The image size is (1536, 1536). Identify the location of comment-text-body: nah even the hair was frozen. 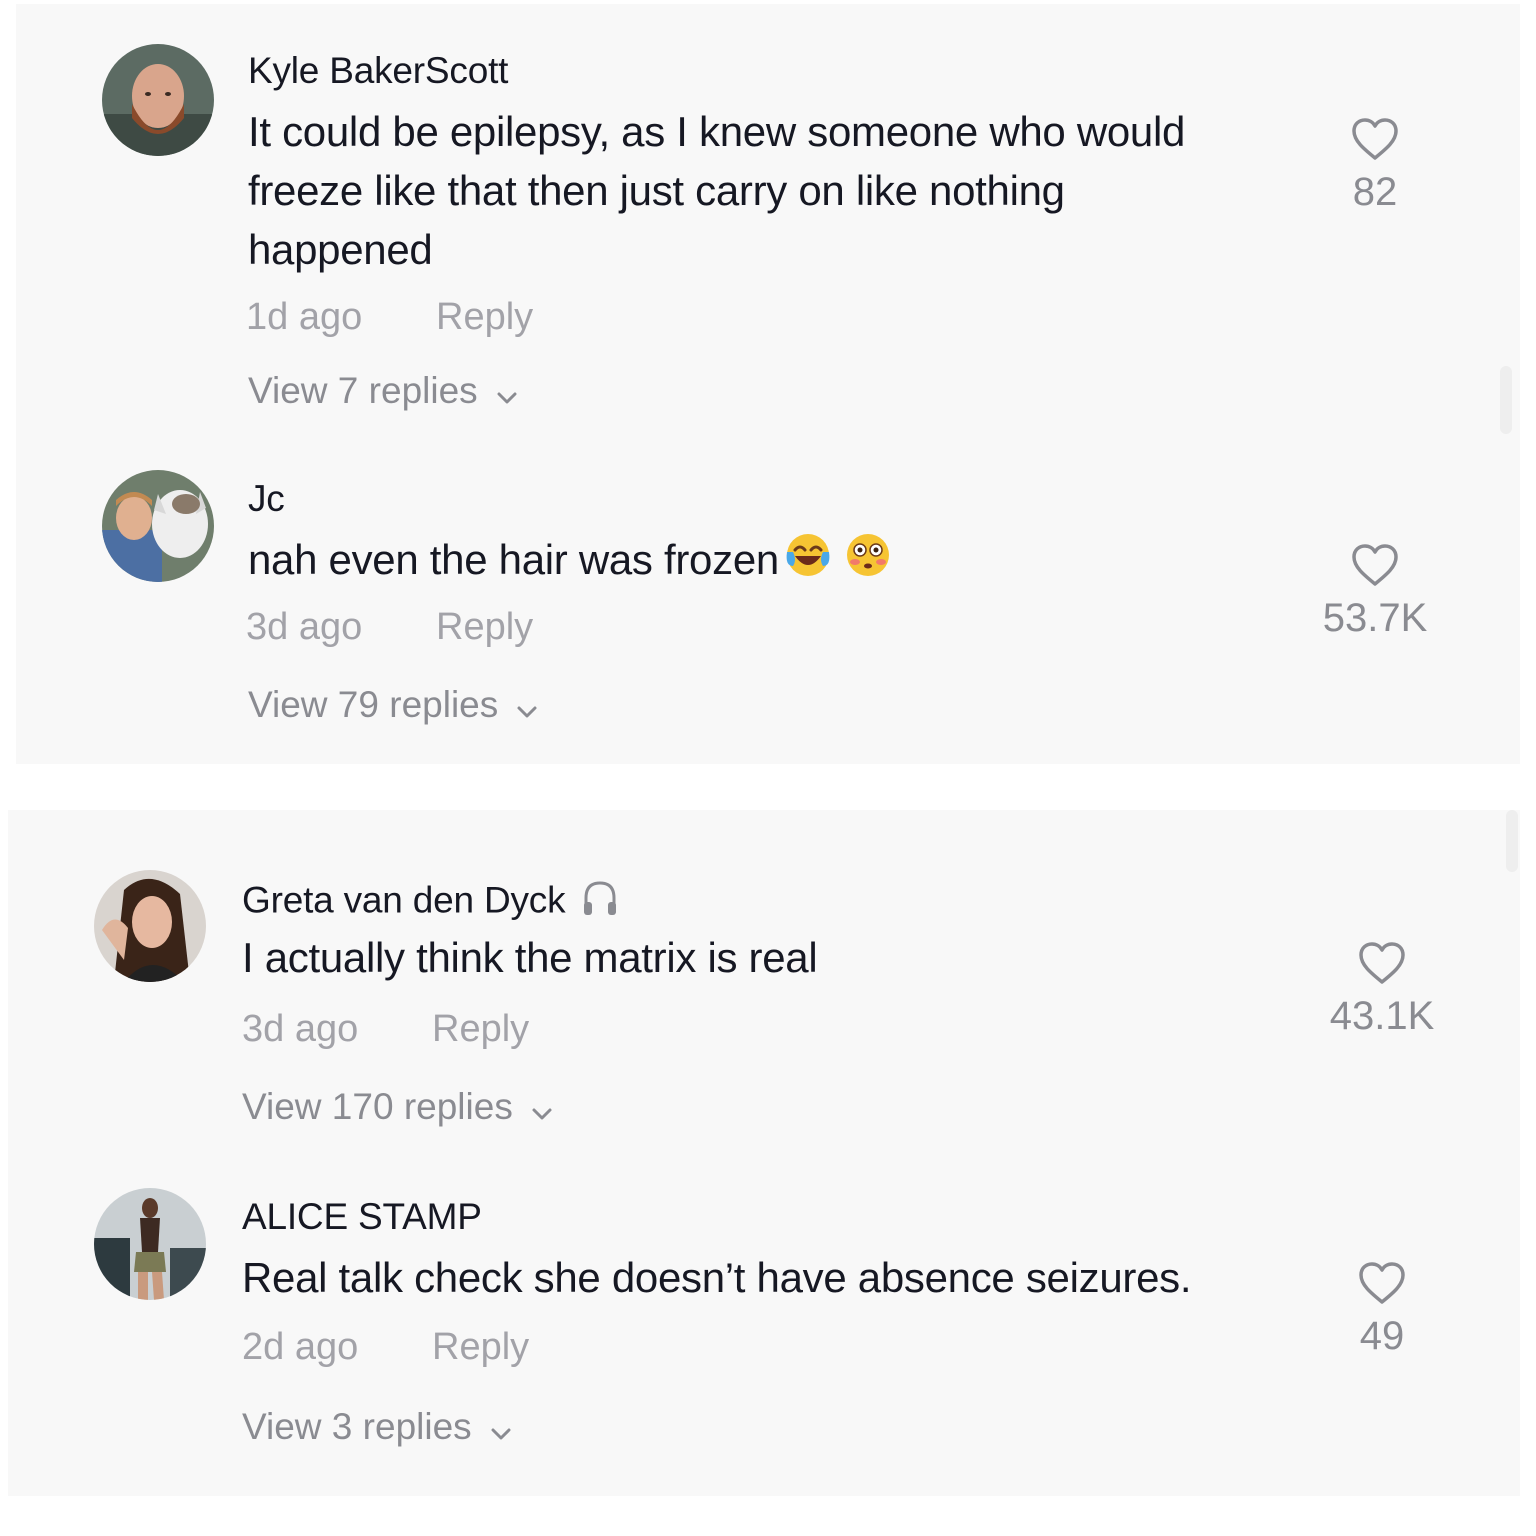
(513, 559).